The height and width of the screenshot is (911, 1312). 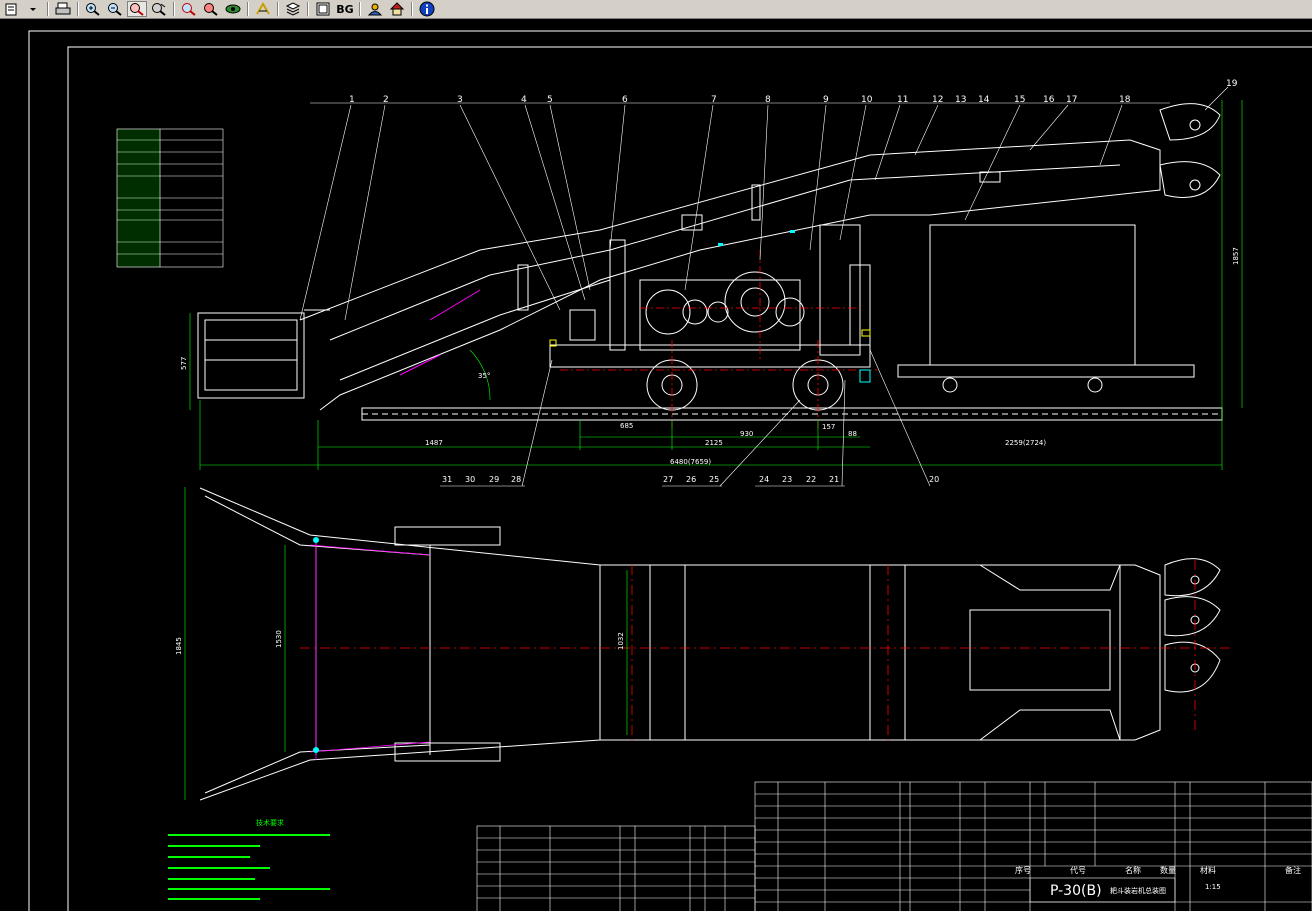 What do you see at coordinates (902, 100) in the screenshot?
I see `balloon-11: 11` at bounding box center [902, 100].